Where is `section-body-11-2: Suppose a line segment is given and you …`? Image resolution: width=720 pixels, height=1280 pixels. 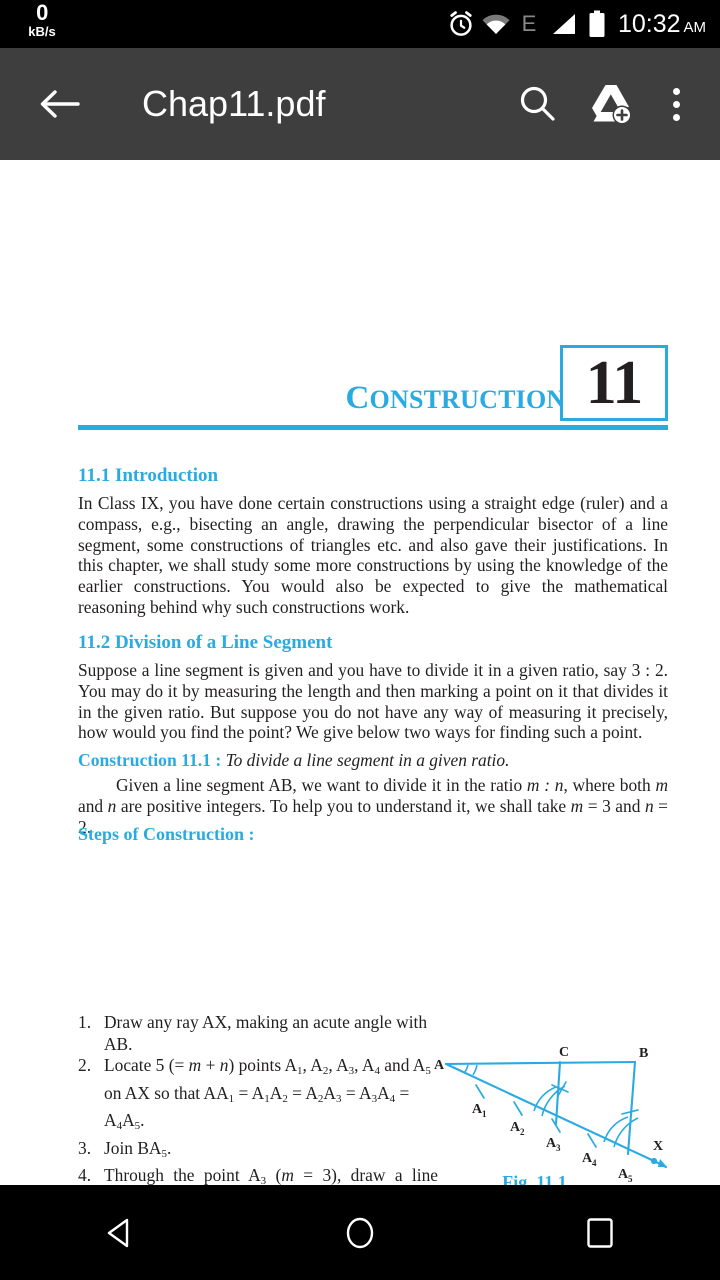
section-body-11-2: Suppose a line segment is given and you … is located at coordinates (373, 701).